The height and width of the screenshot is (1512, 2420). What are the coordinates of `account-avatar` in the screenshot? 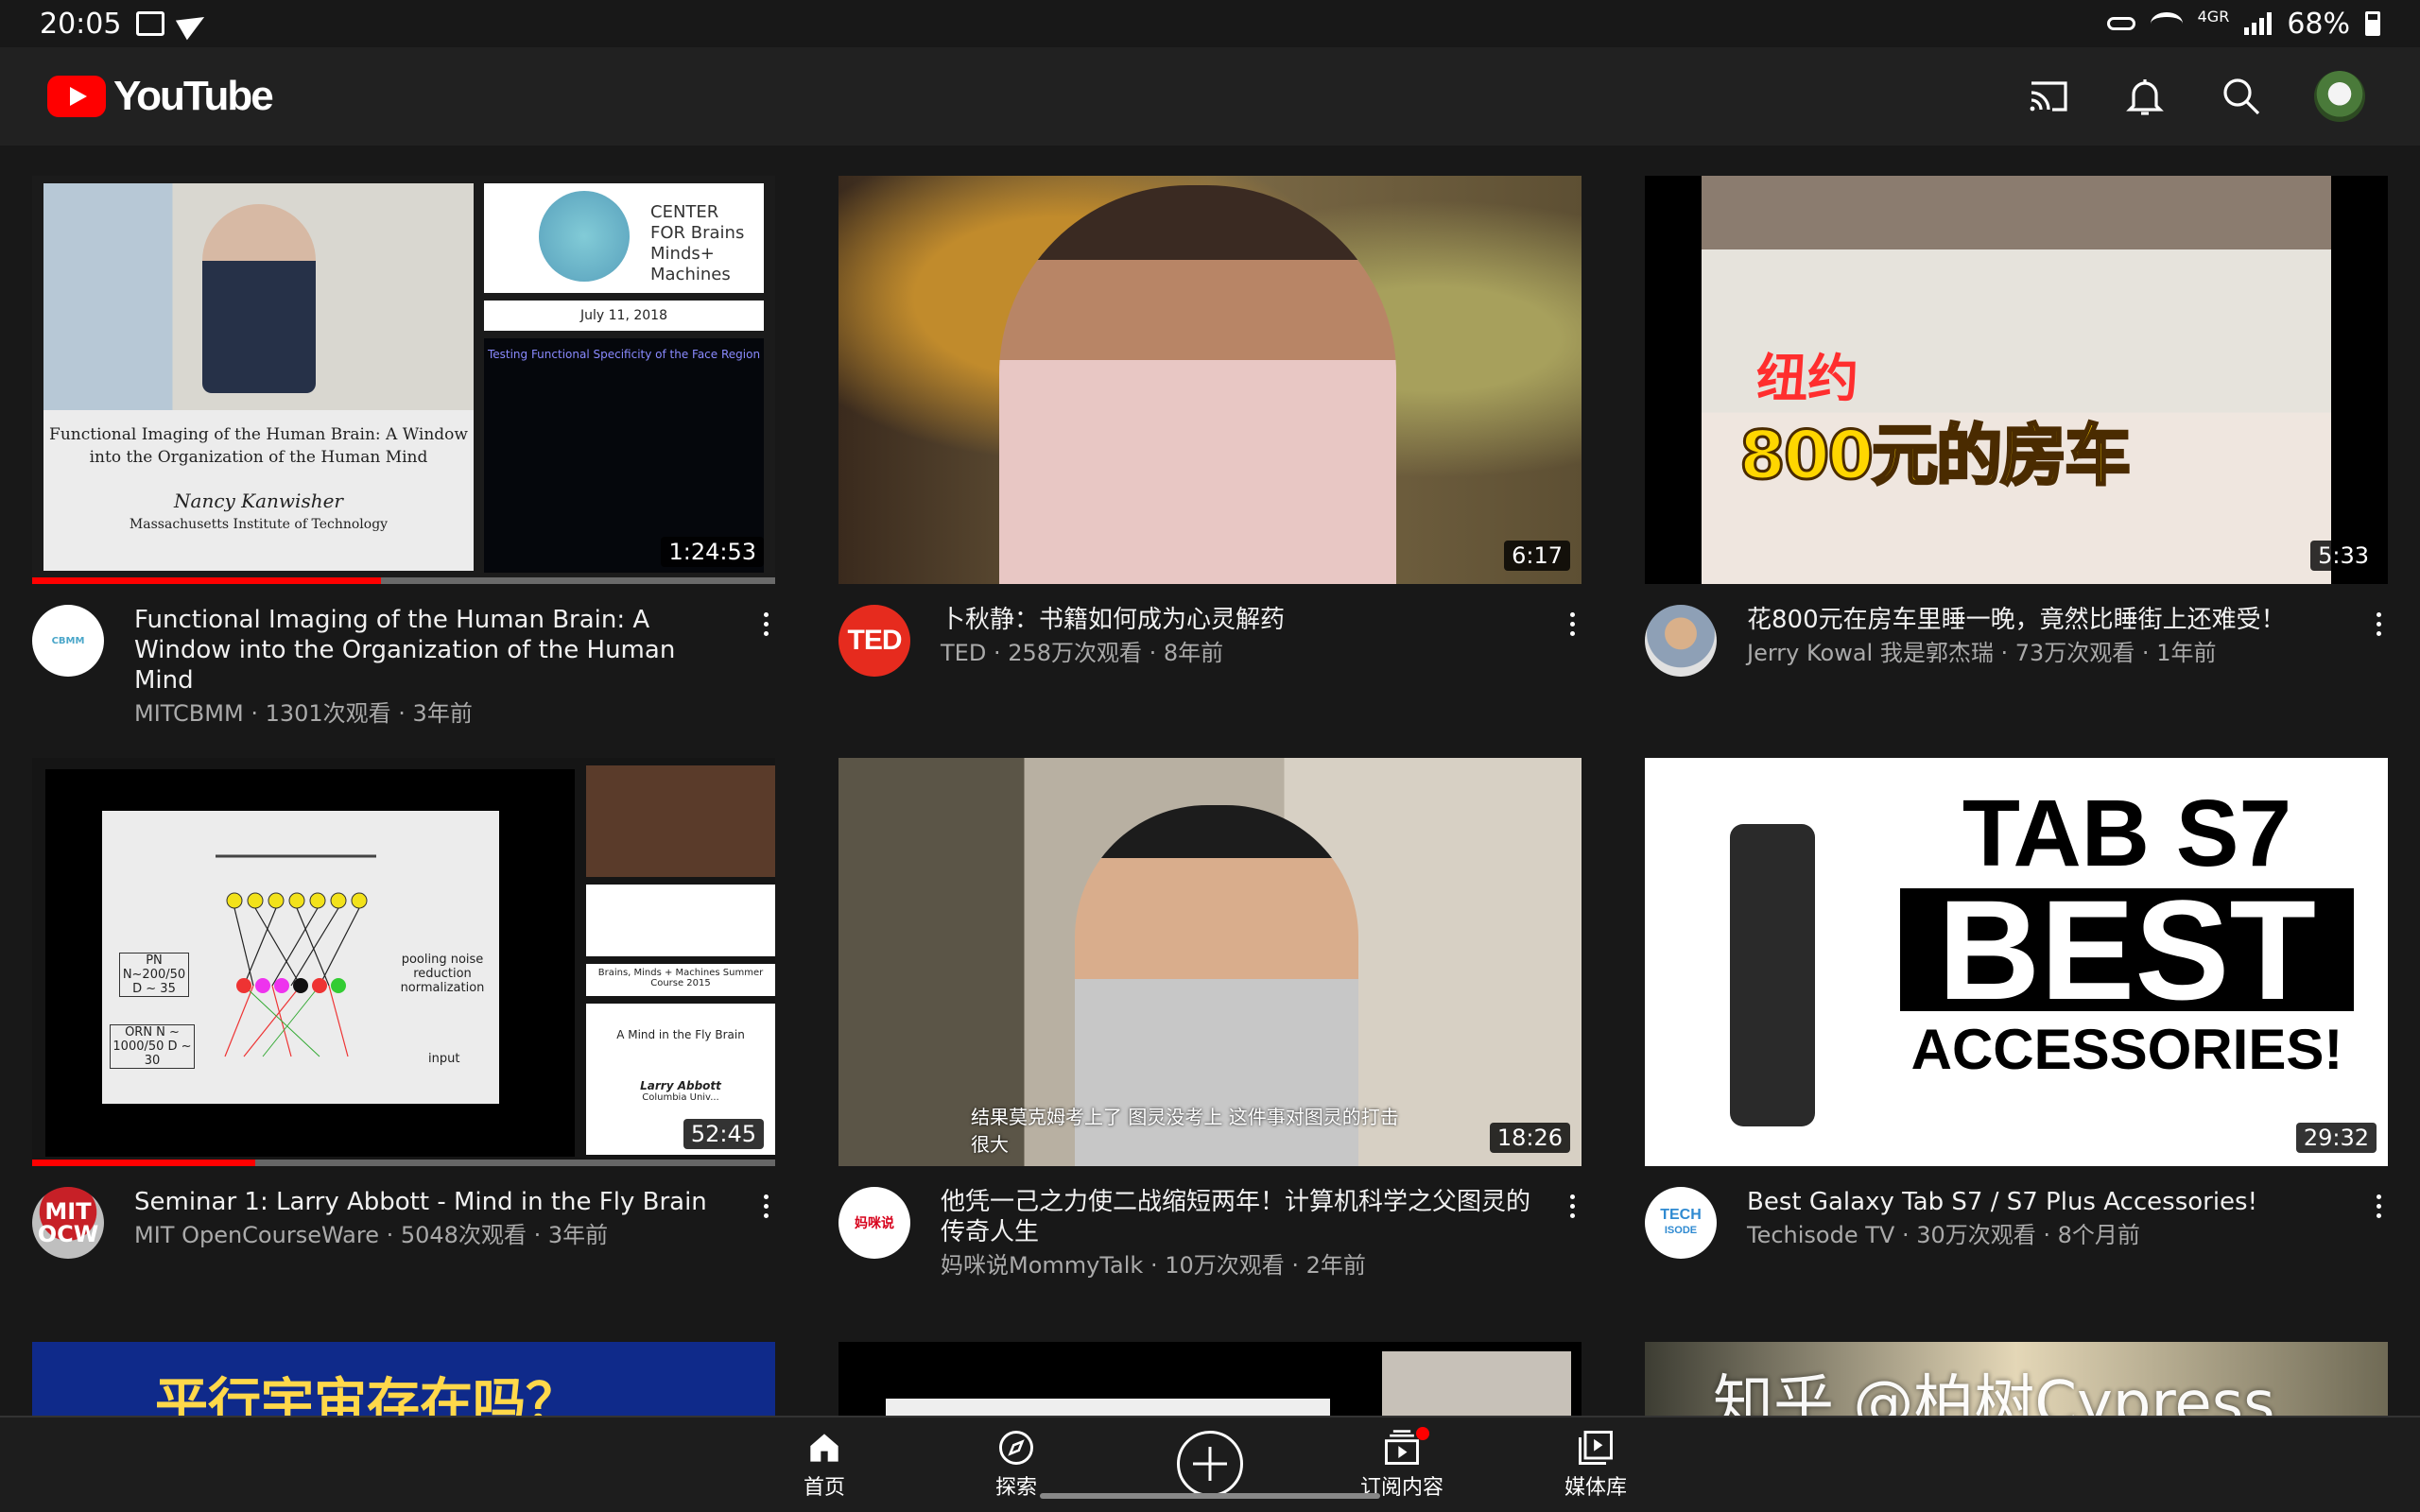 It's located at (2339, 96).